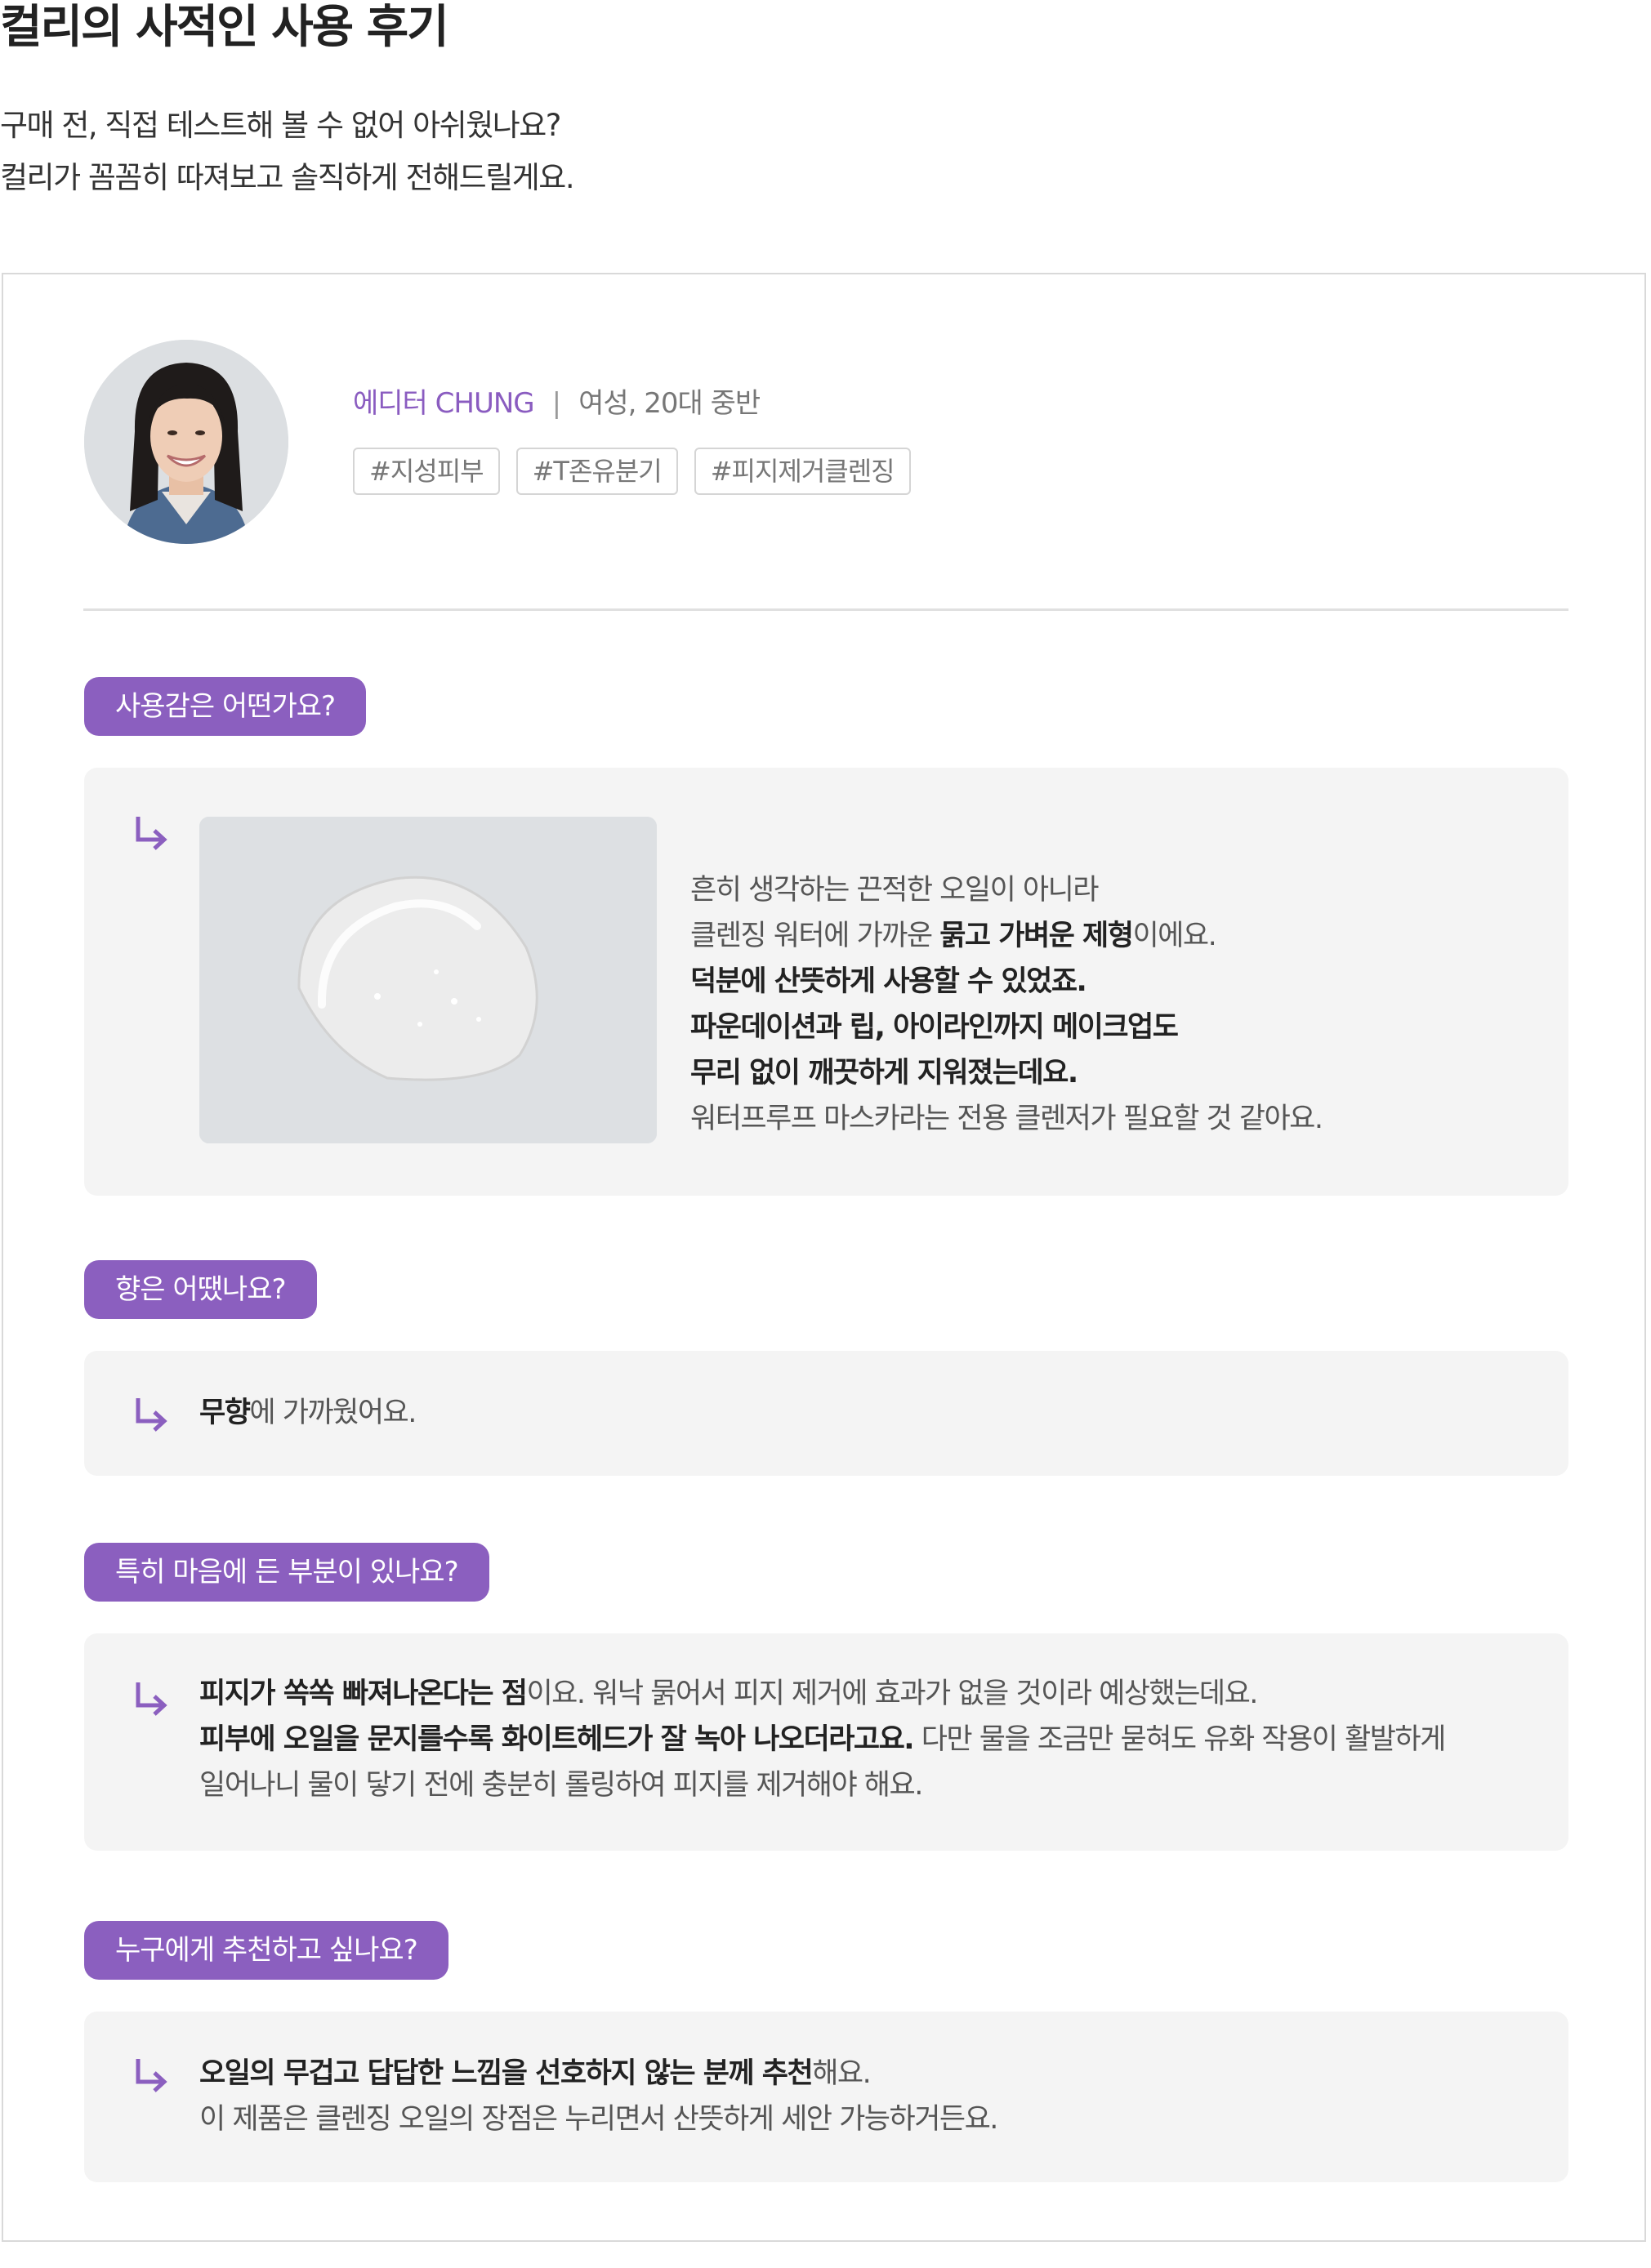 Image resolution: width=1651 pixels, height=2268 pixels. What do you see at coordinates (884, 1073) in the screenshot?
I see `answer-emphasis: 무리 없이 깨끗하게 지워졌는데요.` at bounding box center [884, 1073].